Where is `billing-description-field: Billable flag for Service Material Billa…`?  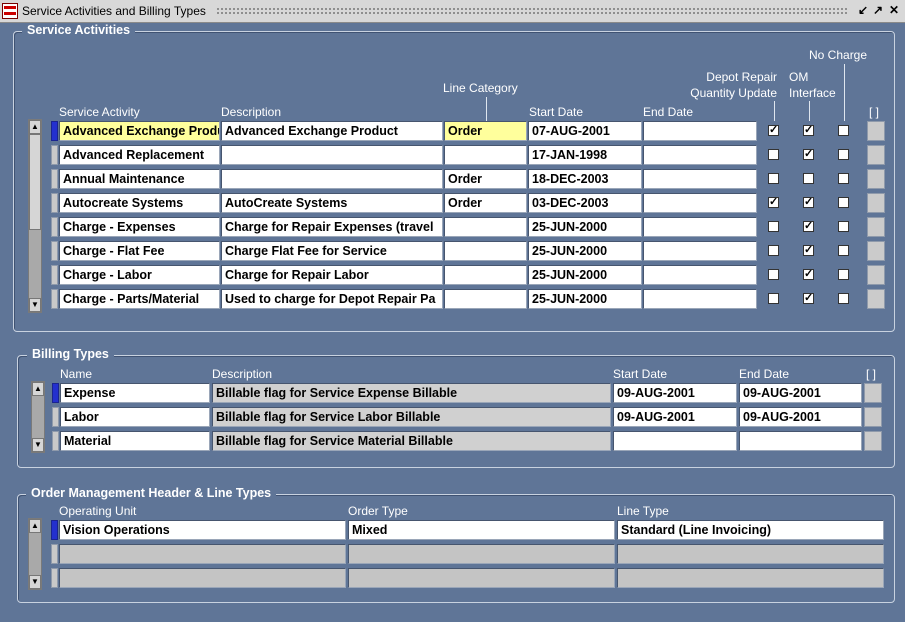 billing-description-field: Billable flag for Service Material Billa… is located at coordinates (411, 441).